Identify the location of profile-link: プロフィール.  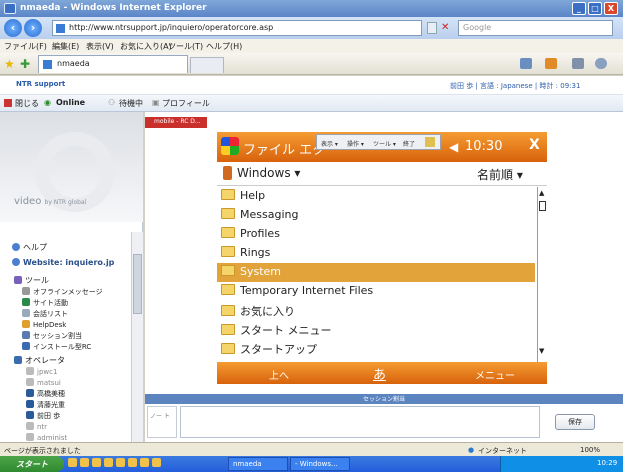
(186, 103).